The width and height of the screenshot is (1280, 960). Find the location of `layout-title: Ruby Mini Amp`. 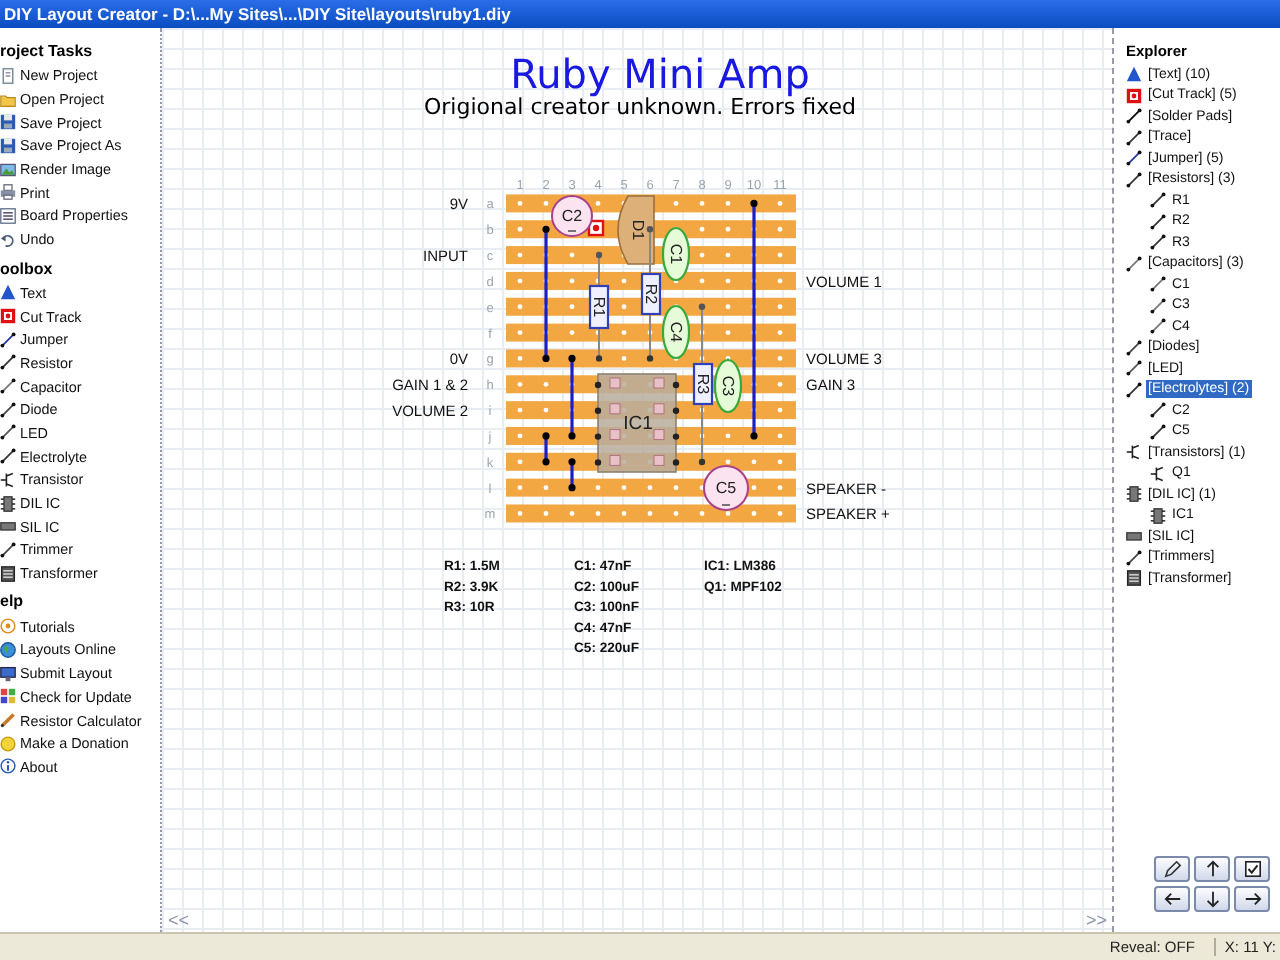

layout-title: Ruby Mini Amp is located at coordinates (660, 74).